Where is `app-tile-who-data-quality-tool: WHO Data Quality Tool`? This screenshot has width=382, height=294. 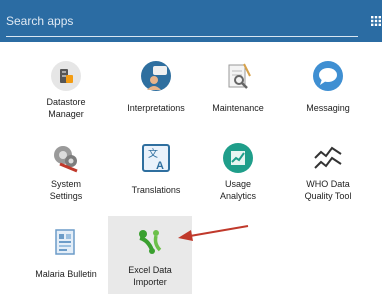
app-tile-who-data-quality-tool: WHO Data Quality Tool is located at coordinates (328, 170).